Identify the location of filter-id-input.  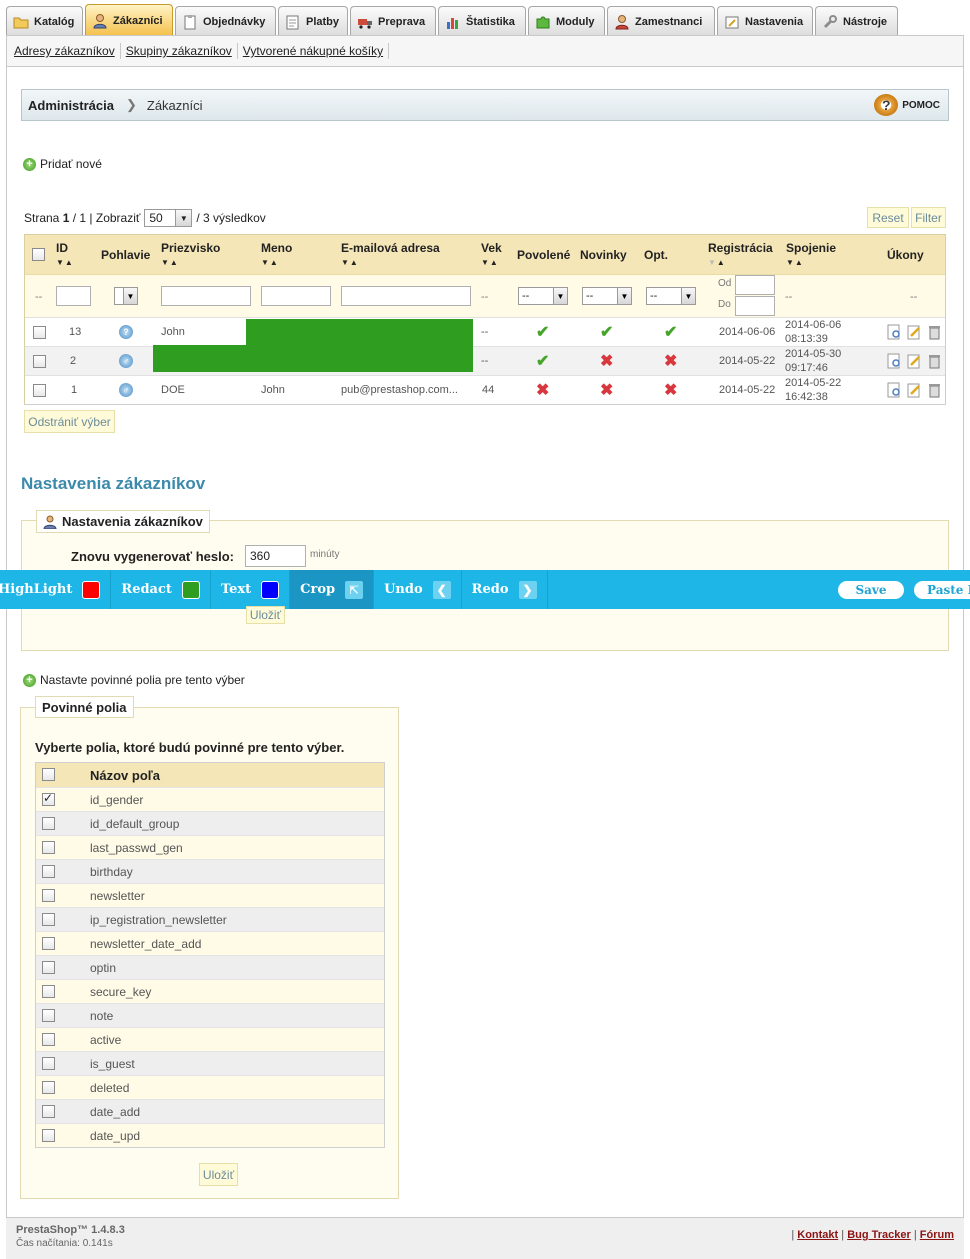
(73, 296).